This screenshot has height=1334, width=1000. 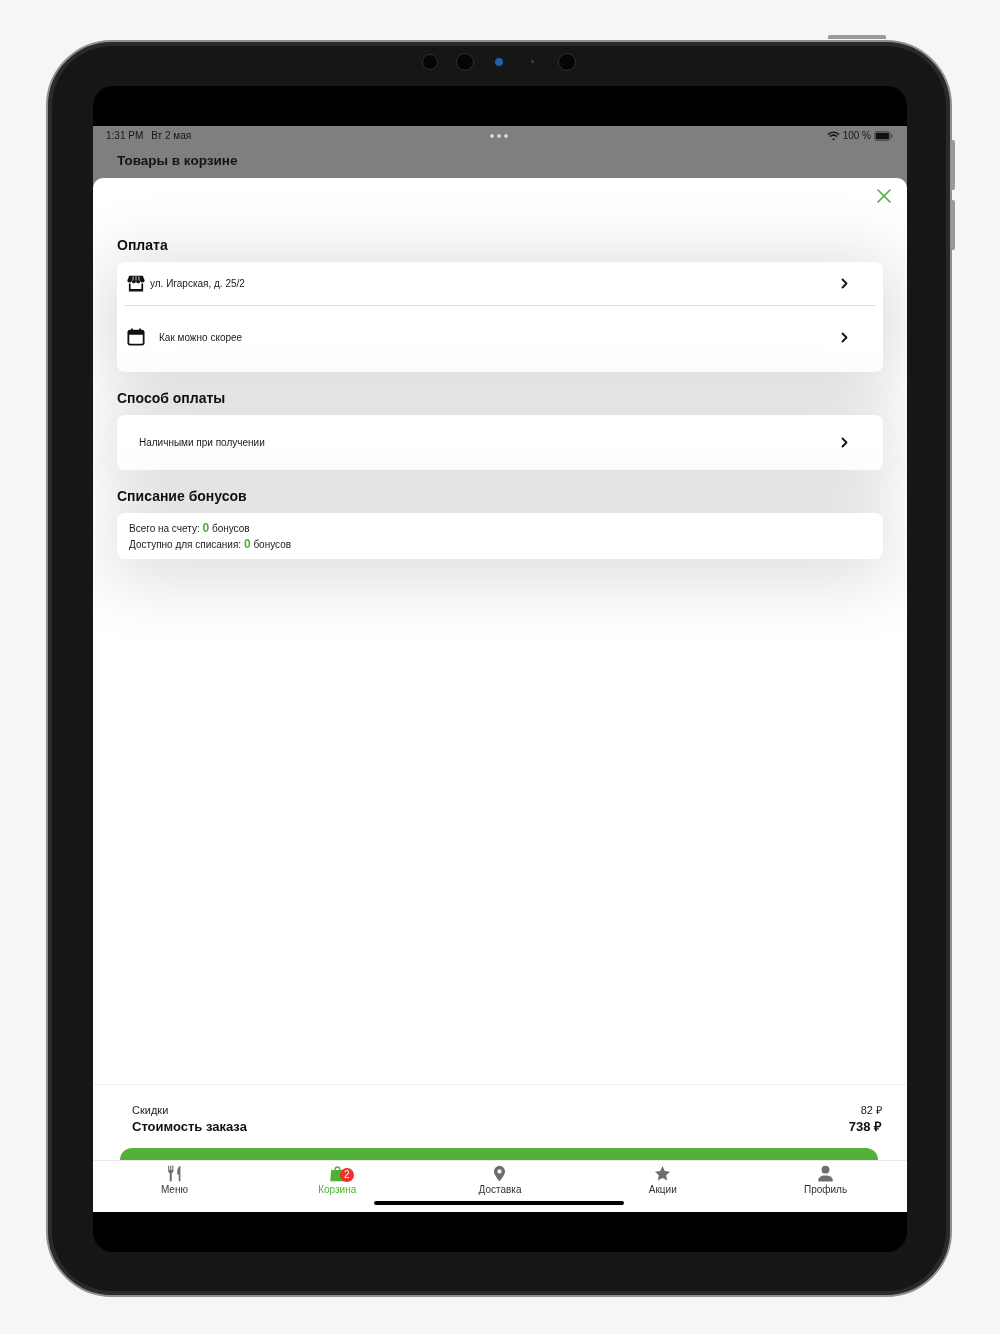 What do you see at coordinates (500, 1186) in the screenshot?
I see `tab-item: Доставка` at bounding box center [500, 1186].